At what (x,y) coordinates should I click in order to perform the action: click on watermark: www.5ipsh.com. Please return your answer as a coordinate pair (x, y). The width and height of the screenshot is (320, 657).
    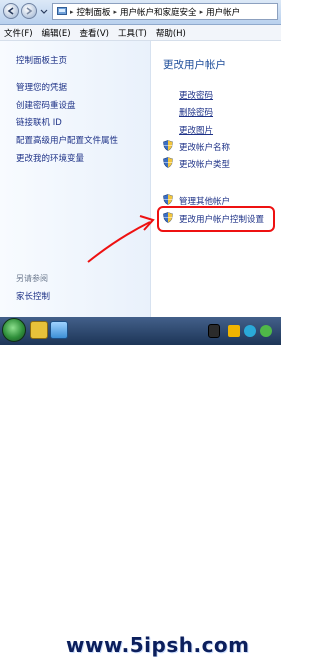
    Looking at the image, I should click on (158, 645).